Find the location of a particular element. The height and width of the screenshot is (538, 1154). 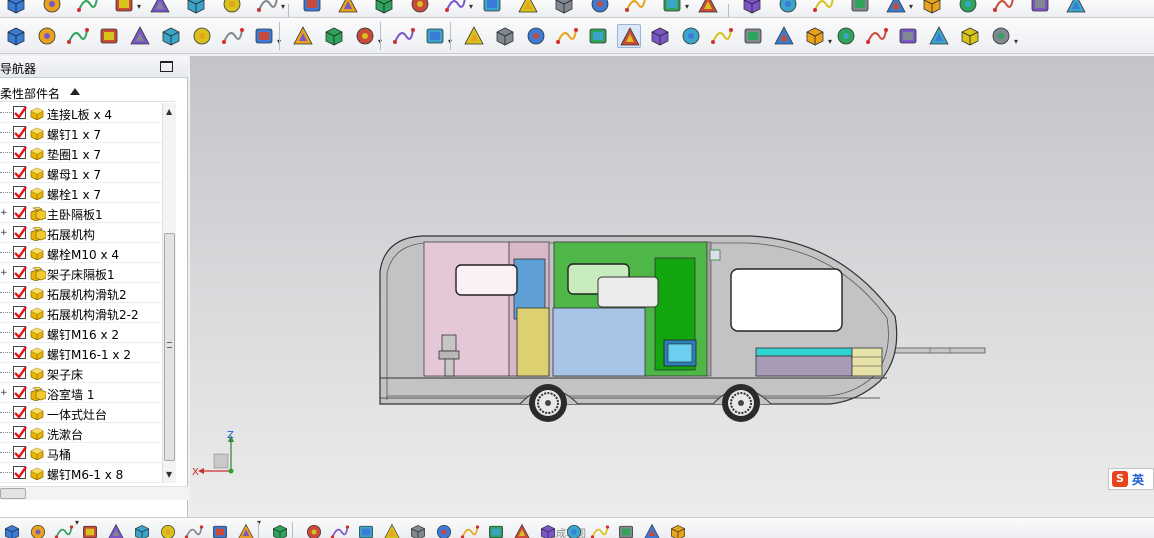

bed-base is located at coordinates (804, 366).